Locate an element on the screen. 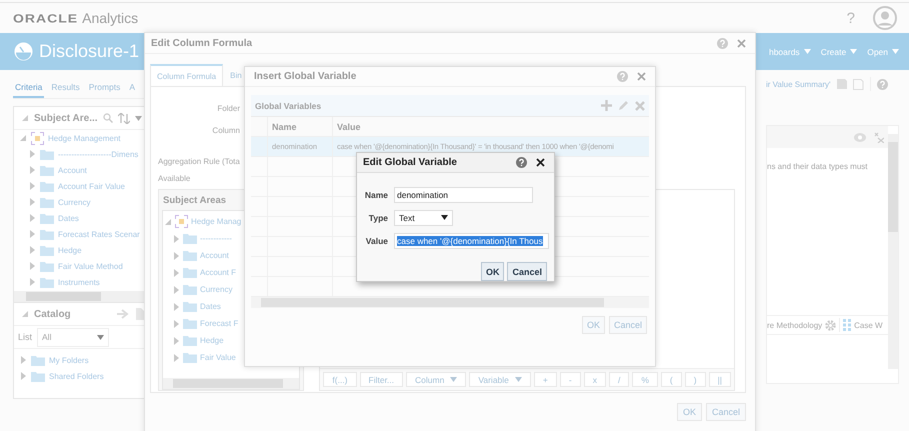  field-label: Aggregation Rule (Tota is located at coordinates (199, 162).